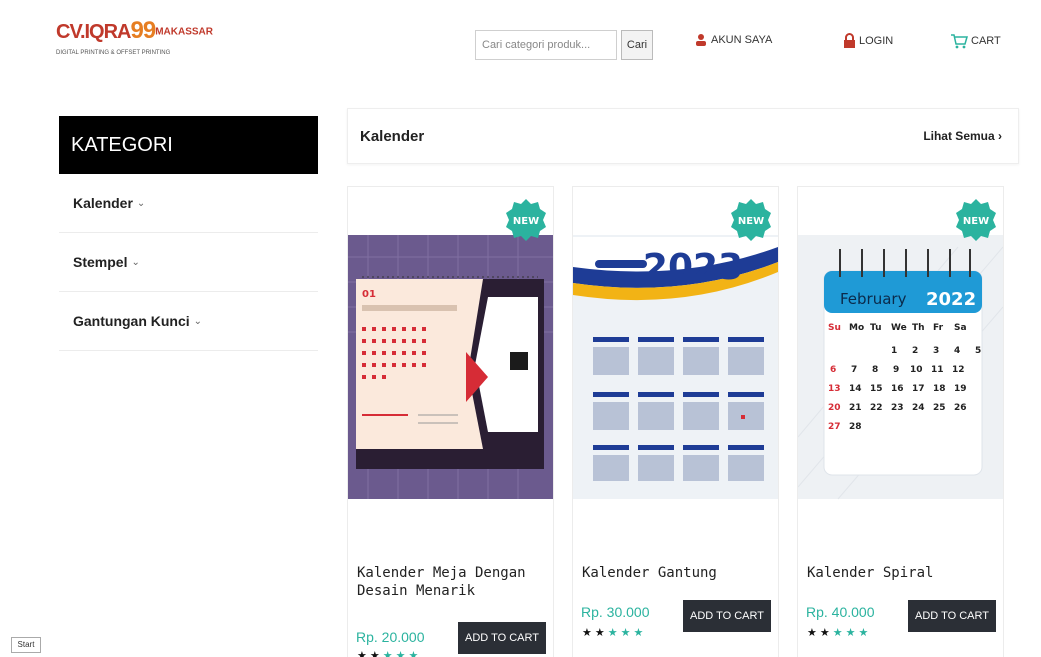 The image size is (1041, 657). What do you see at coordinates (978, 351) in the screenshot?
I see `svg-text: 5` at bounding box center [978, 351].